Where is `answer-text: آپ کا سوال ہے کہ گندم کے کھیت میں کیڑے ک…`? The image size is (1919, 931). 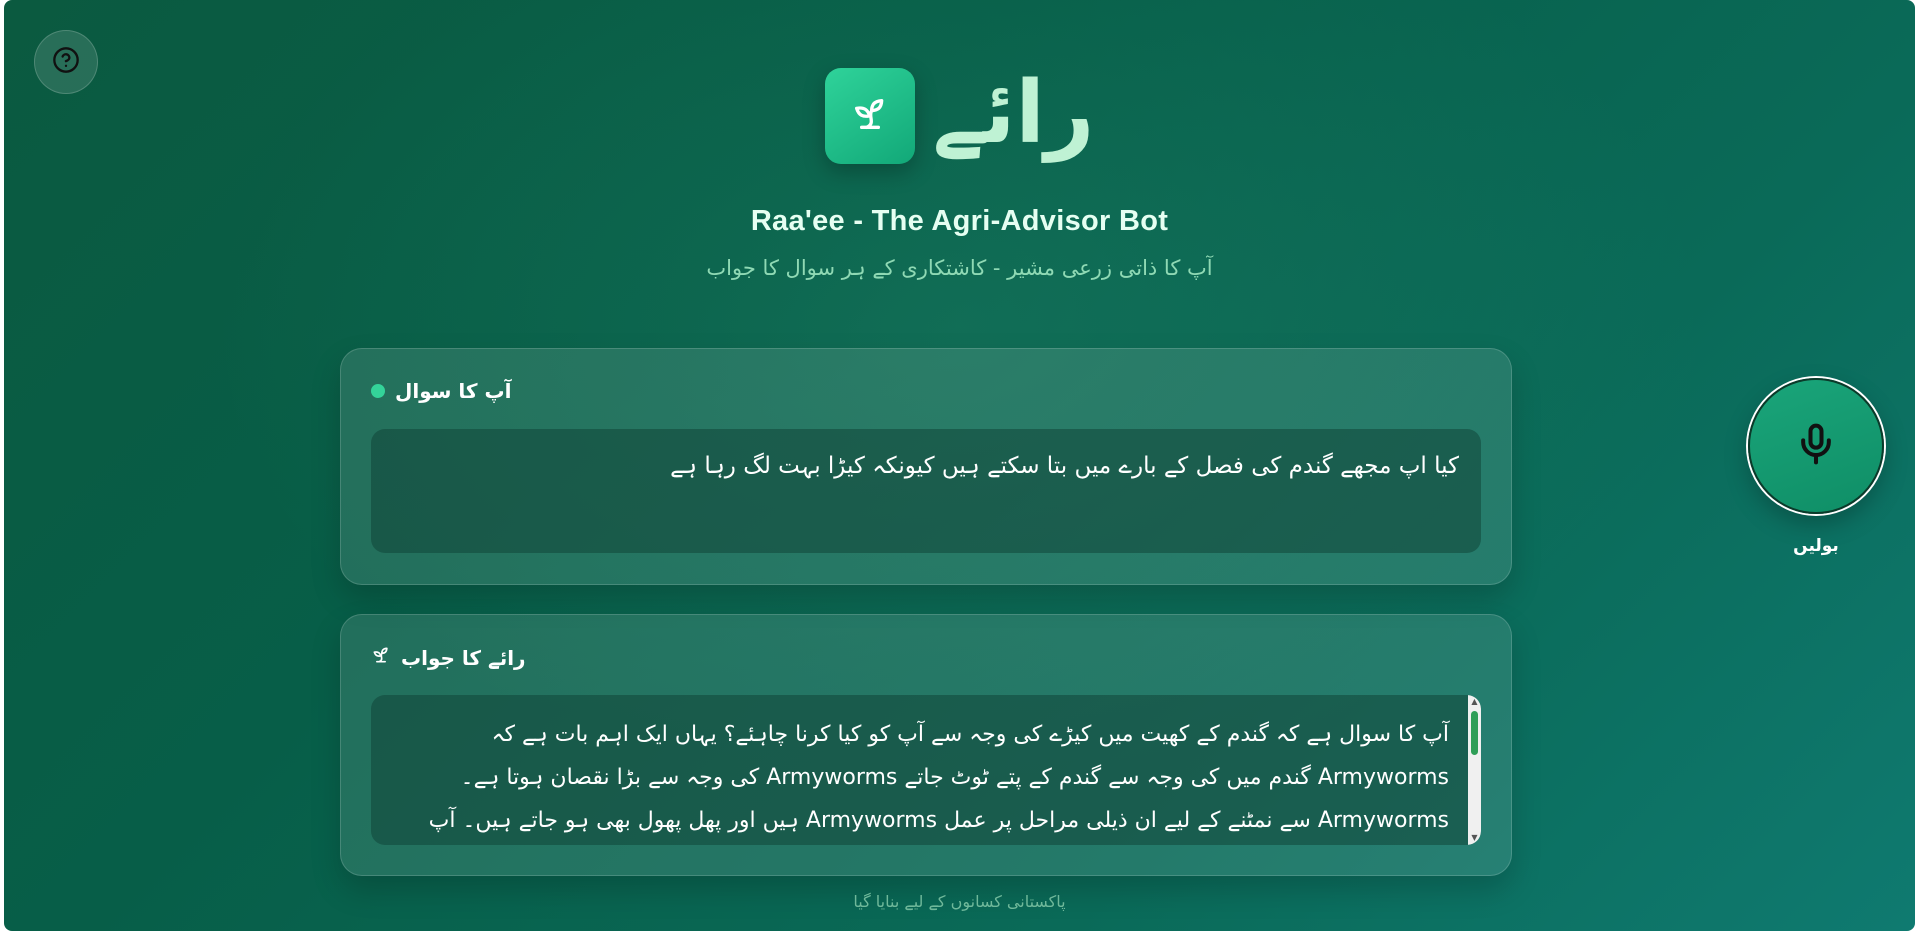 answer-text: آپ کا سوال ہے کہ گندم کے کھیت میں کیڑے ک… is located at coordinates (938, 777).